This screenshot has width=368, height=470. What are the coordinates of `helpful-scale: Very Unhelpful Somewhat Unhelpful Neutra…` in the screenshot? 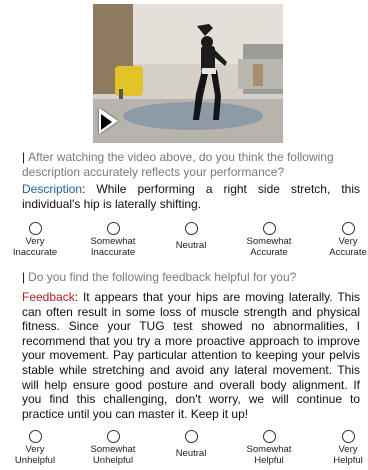 It's located at (184, 450).